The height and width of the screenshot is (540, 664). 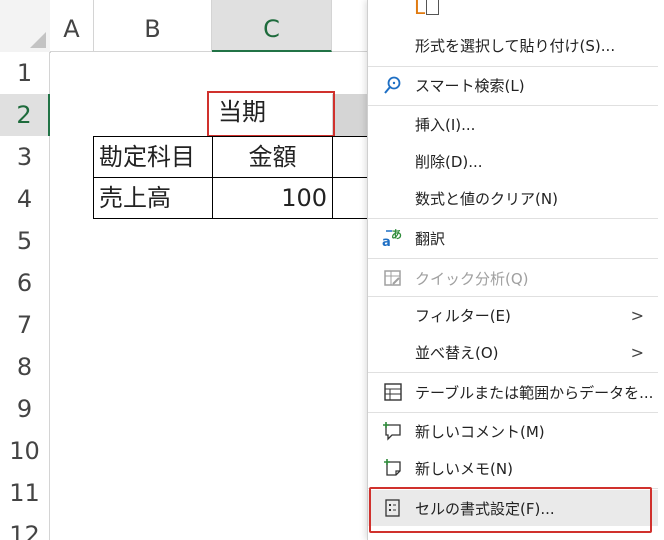 What do you see at coordinates (272, 198) in the screenshot?
I see `cell-c4: 100` at bounding box center [272, 198].